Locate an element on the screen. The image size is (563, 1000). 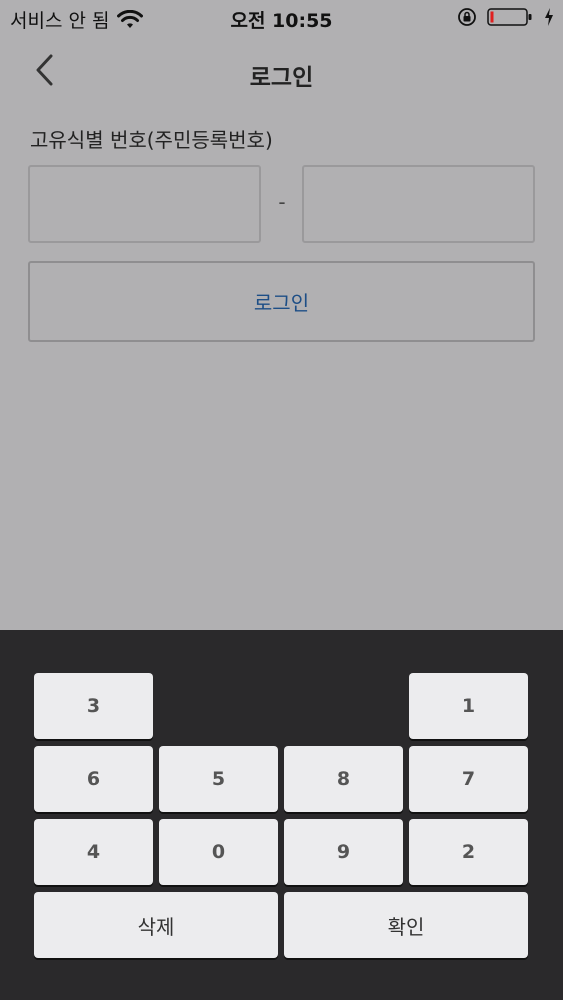
status-indicators is located at coordinates (506, 17).